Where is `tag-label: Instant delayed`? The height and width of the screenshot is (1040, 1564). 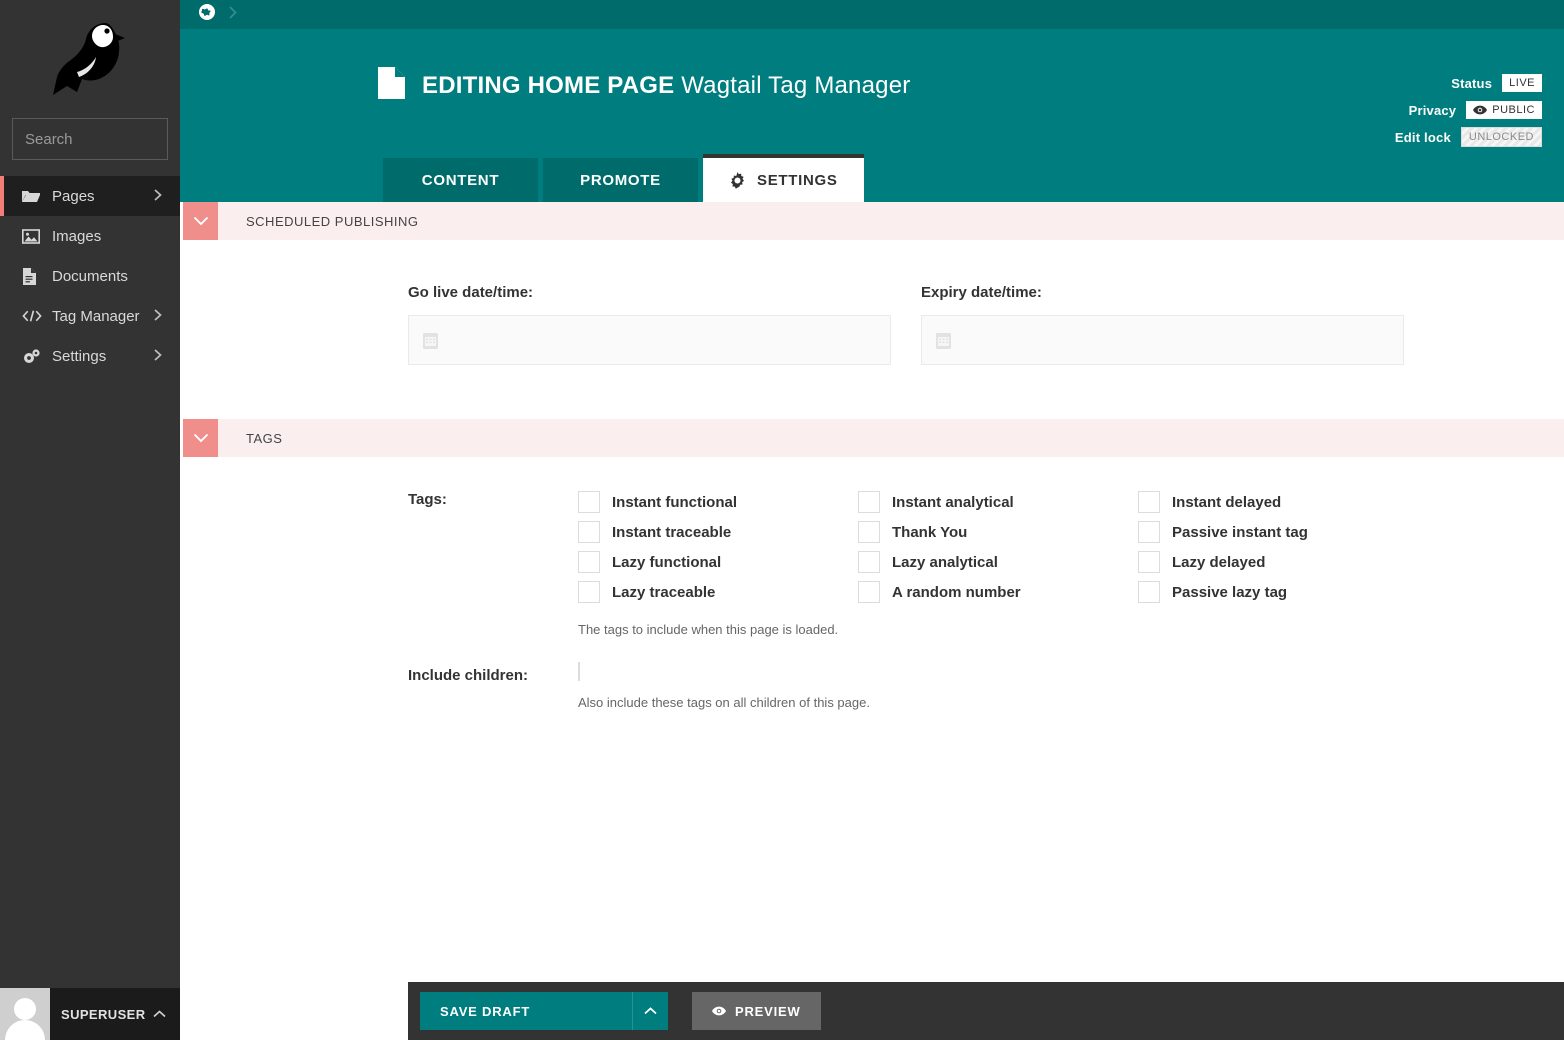 tag-label: Instant delayed is located at coordinates (1227, 502).